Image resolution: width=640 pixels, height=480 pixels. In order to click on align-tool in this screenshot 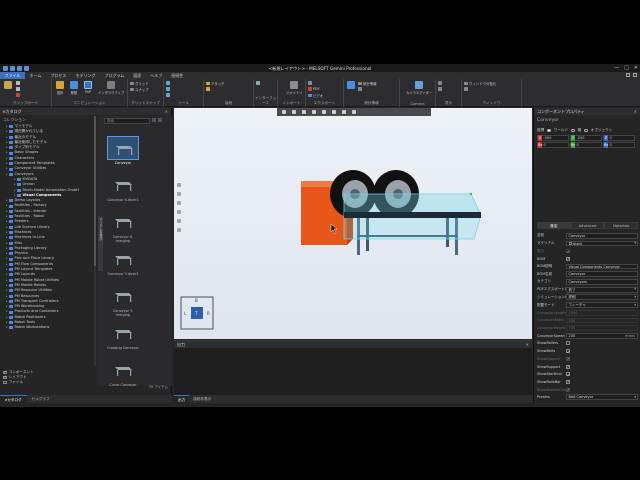, I will do `click(168, 89)`.